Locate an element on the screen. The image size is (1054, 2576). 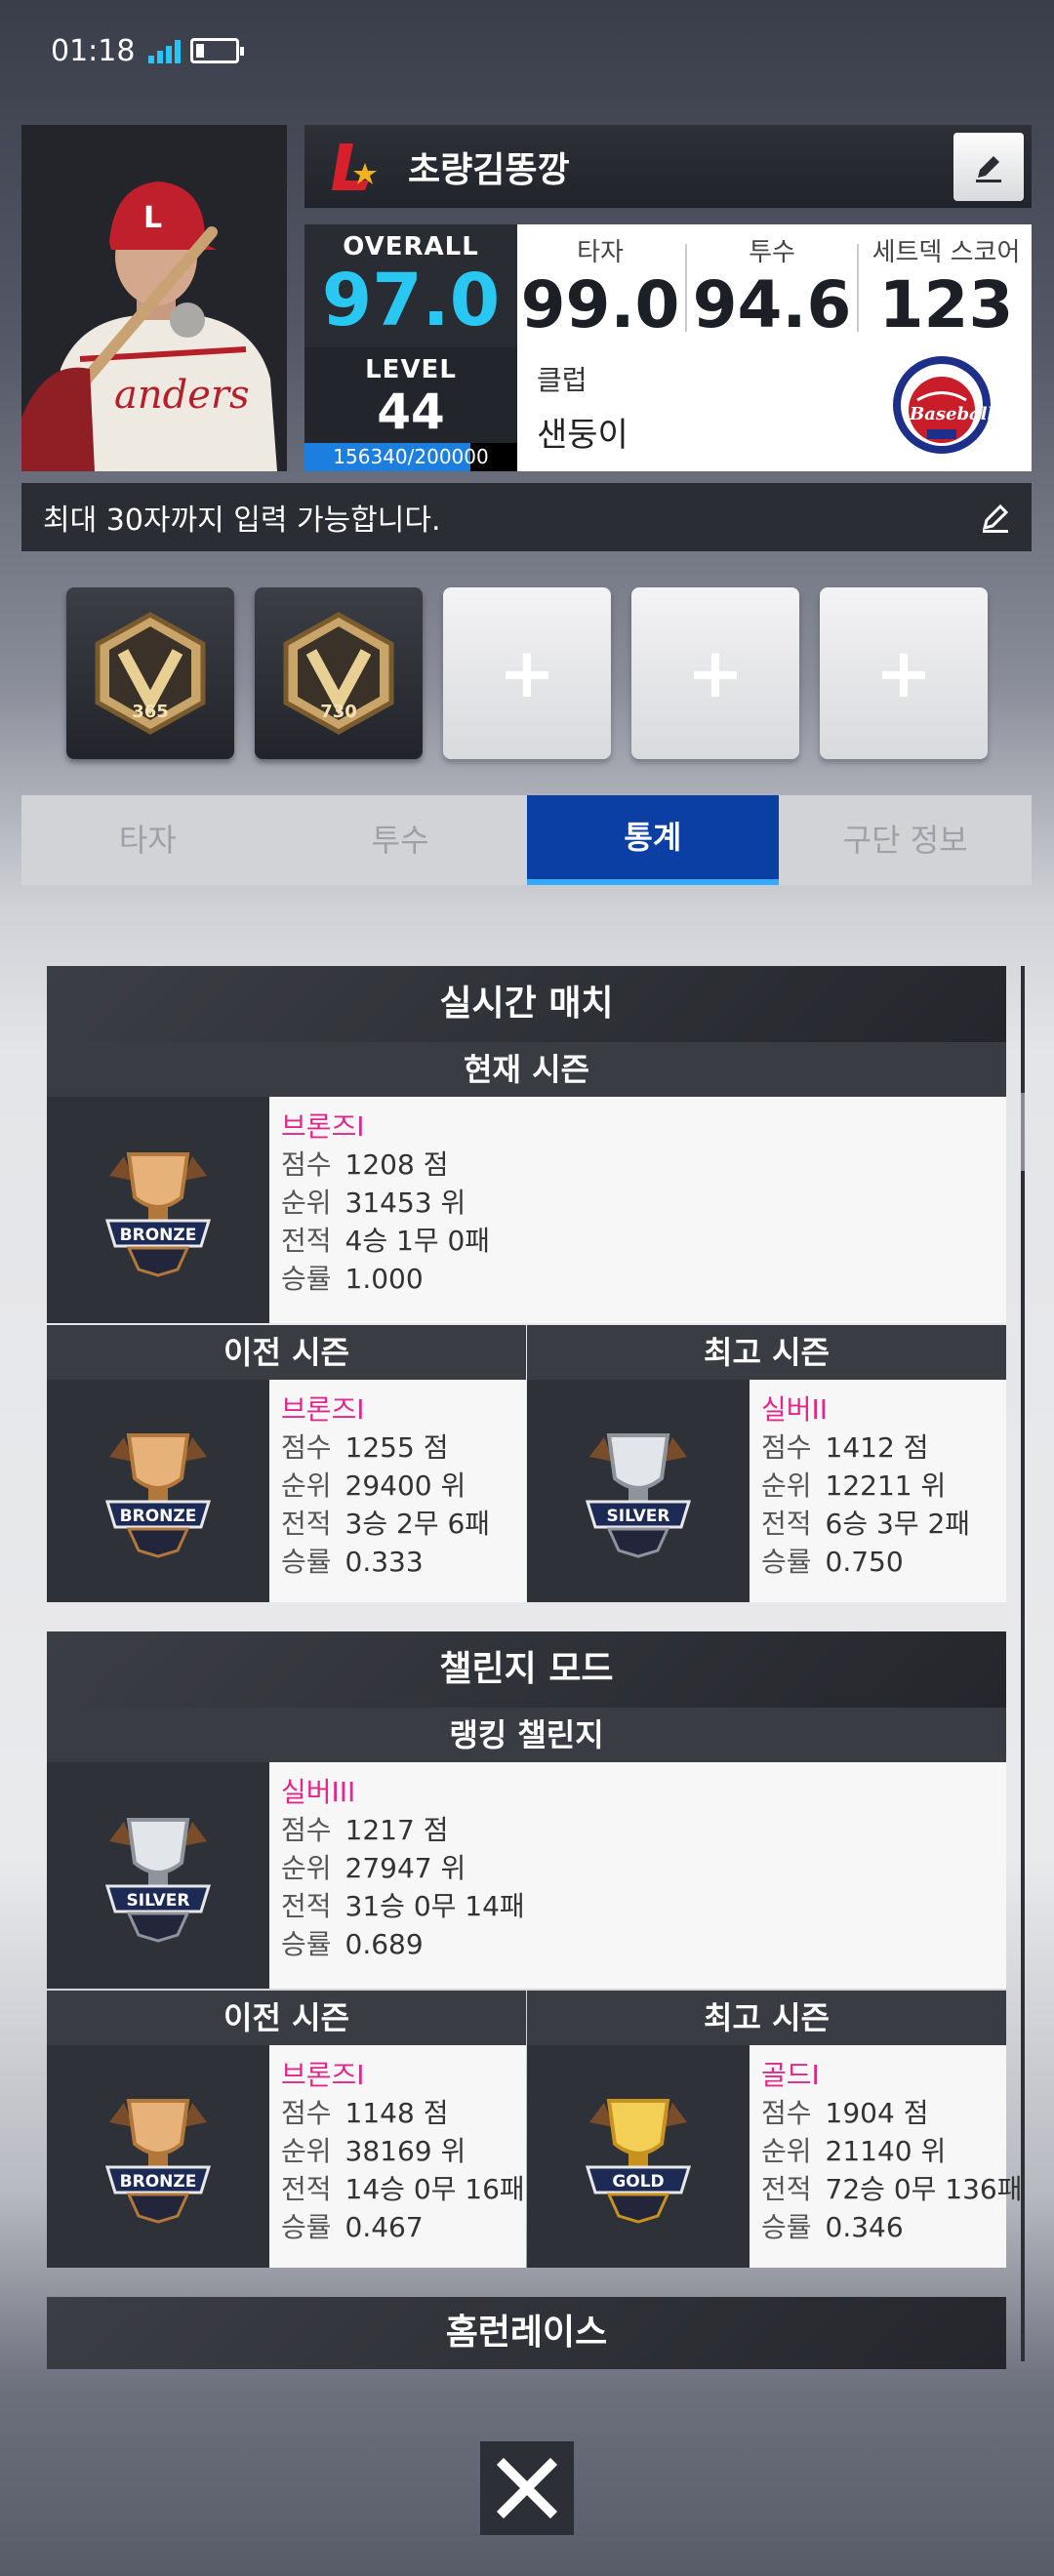
xp-text: 156340/200000 is located at coordinates (411, 456).